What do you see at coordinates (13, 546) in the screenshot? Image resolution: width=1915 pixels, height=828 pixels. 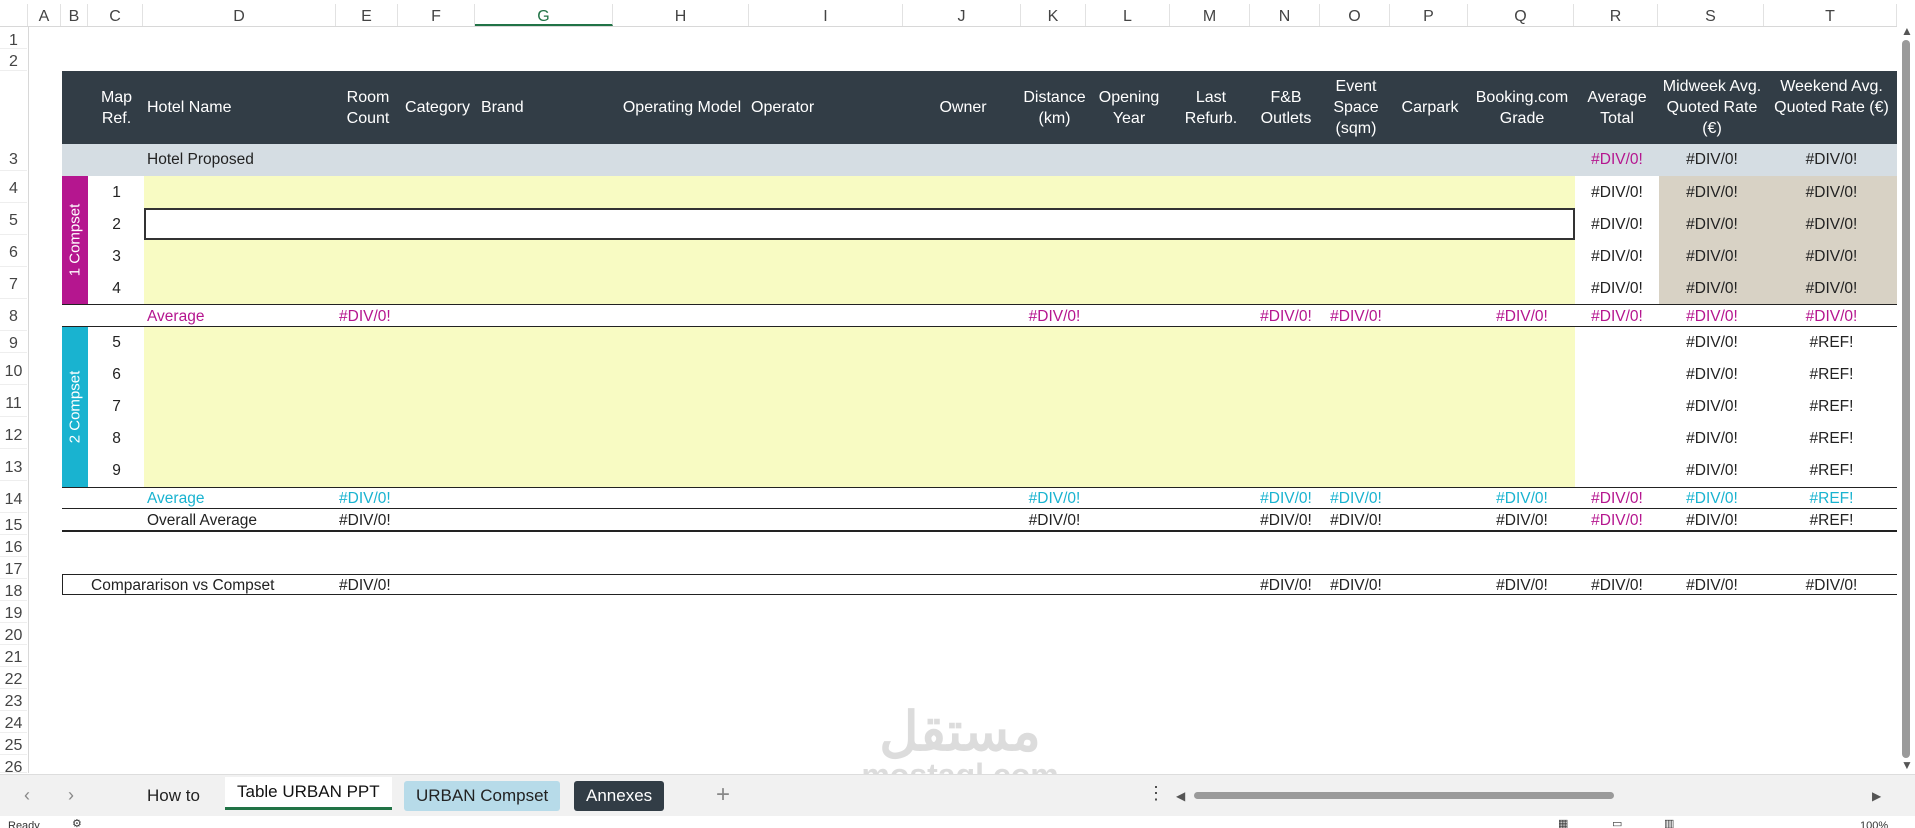 I see `row-header: 16` at bounding box center [13, 546].